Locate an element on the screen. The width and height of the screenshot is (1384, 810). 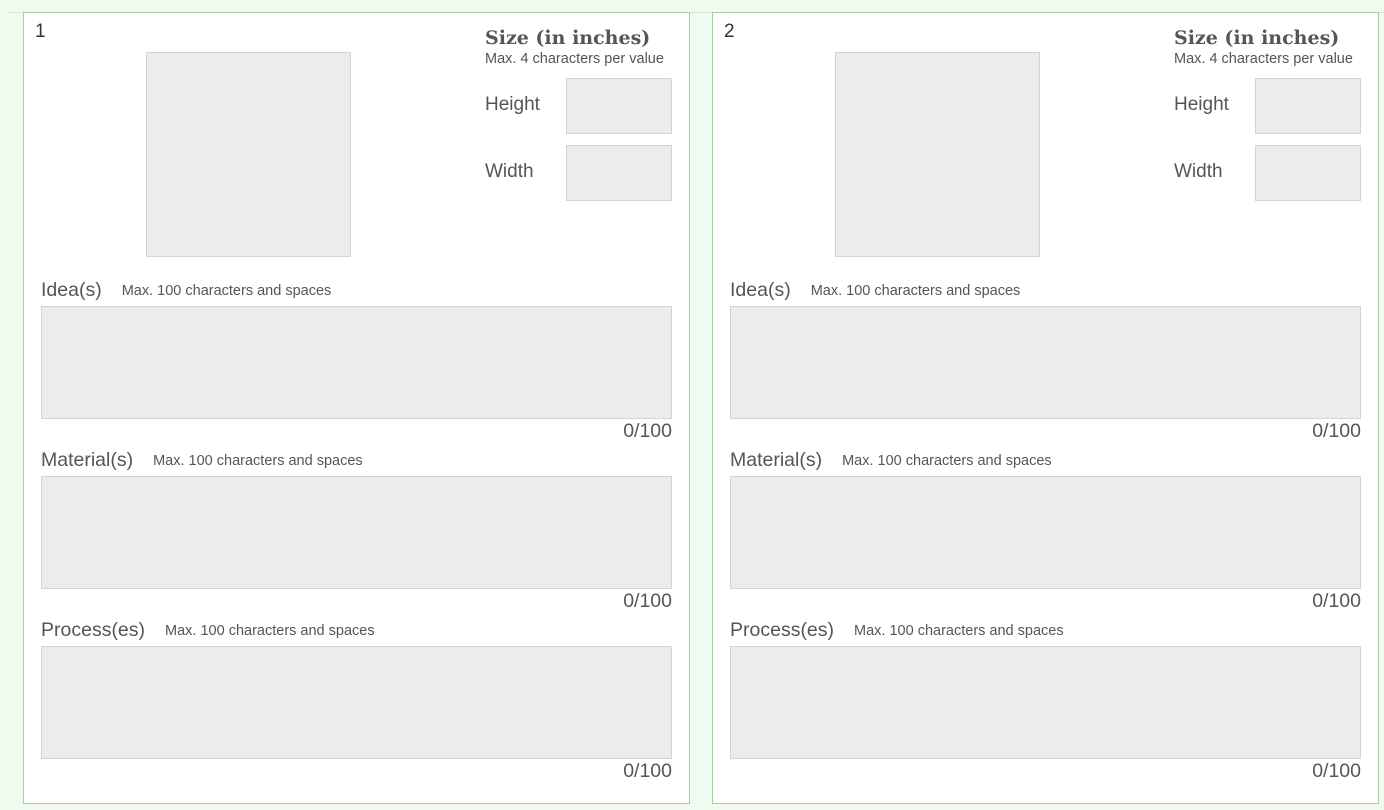
panel-number: 2 is located at coordinates (729, 31).